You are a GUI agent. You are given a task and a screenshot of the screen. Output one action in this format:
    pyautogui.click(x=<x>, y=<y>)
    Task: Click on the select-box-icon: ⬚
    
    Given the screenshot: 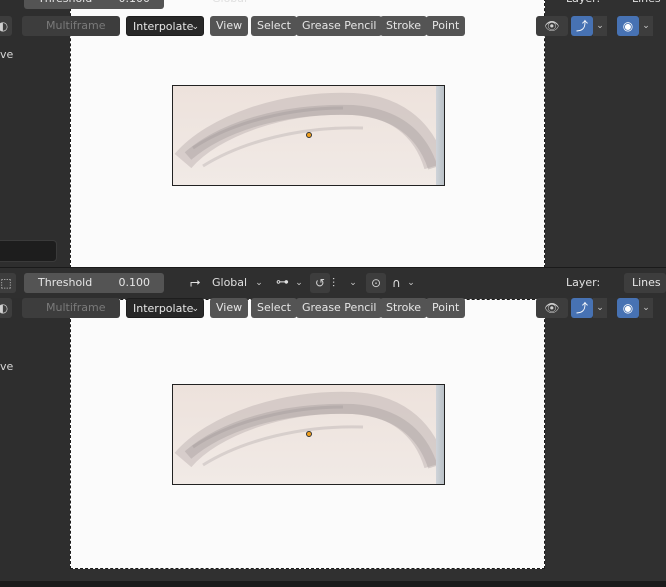 What is the action you would take?
    pyautogui.click(x=8, y=283)
    